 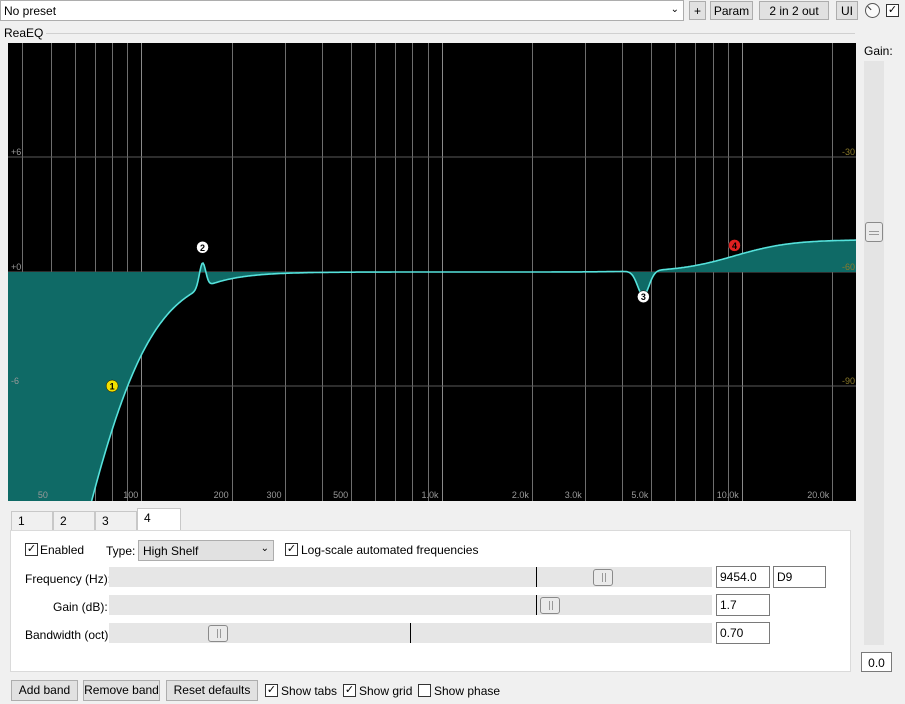 I want to click on right-label-3: -90, so click(x=848, y=381).